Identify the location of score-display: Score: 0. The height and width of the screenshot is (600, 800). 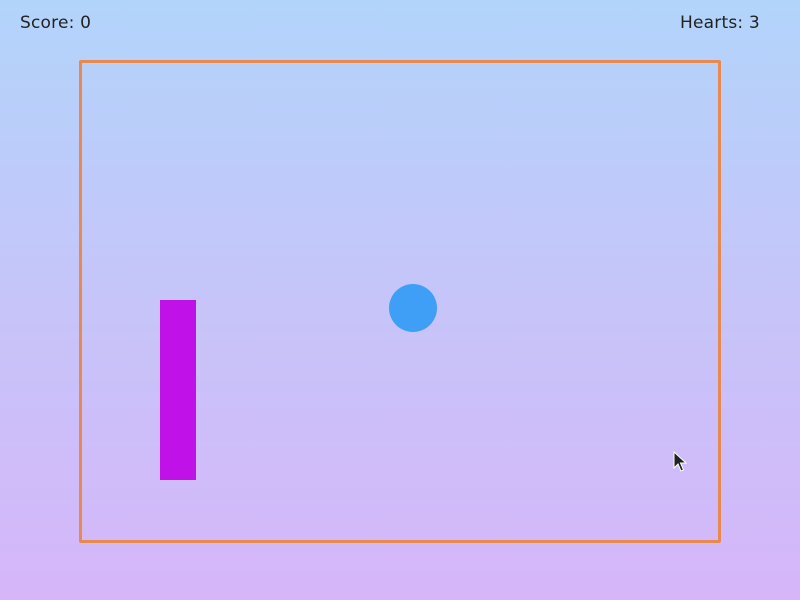
(56, 23).